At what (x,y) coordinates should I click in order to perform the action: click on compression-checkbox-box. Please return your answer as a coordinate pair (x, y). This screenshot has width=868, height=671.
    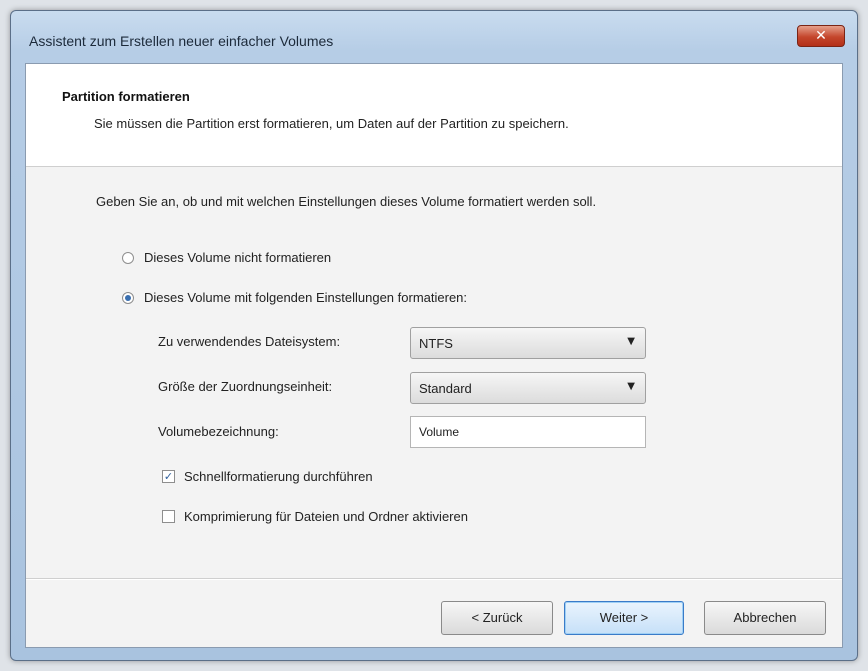
    Looking at the image, I should click on (168, 516).